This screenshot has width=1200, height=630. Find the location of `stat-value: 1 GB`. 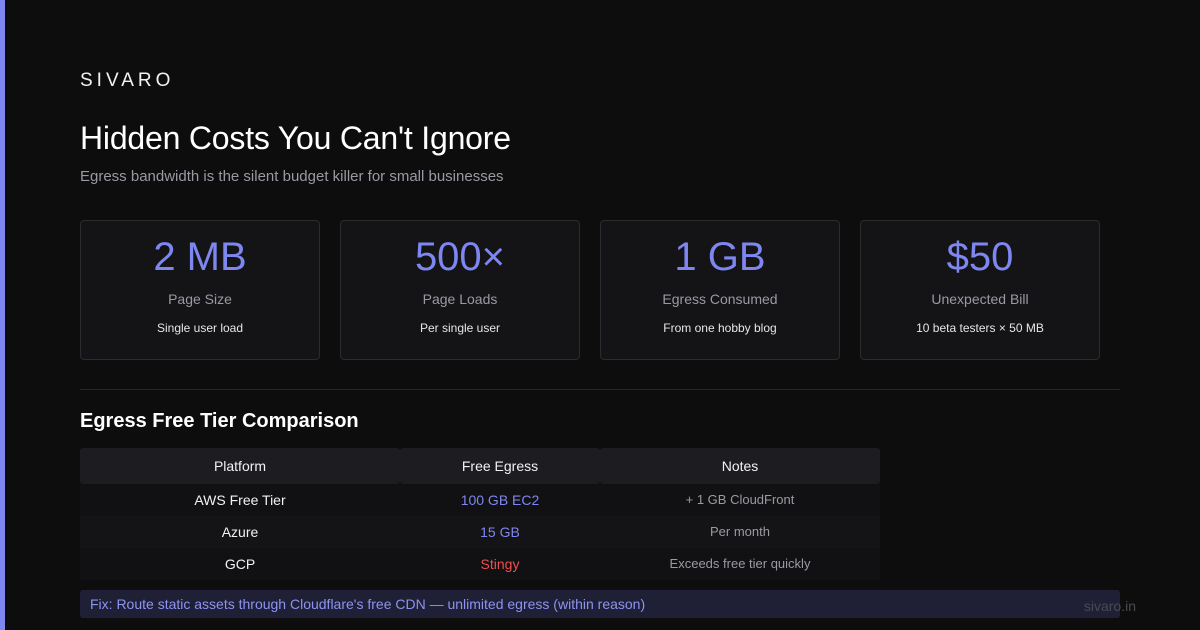

stat-value: 1 GB is located at coordinates (720, 257).